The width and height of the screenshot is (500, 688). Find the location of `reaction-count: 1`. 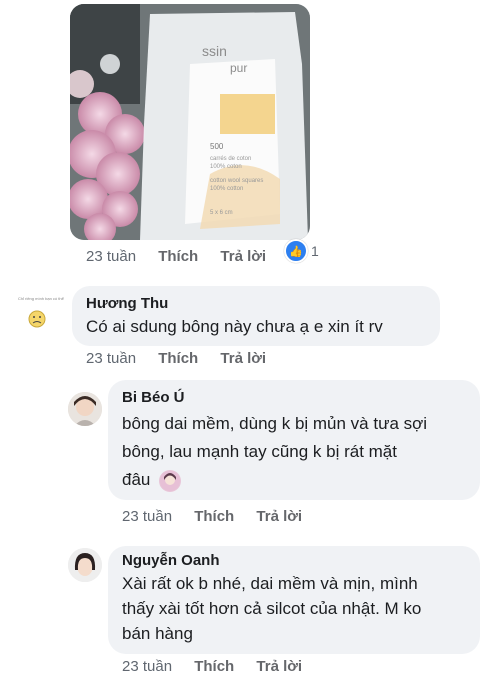

reaction-count: 1 is located at coordinates (315, 251).